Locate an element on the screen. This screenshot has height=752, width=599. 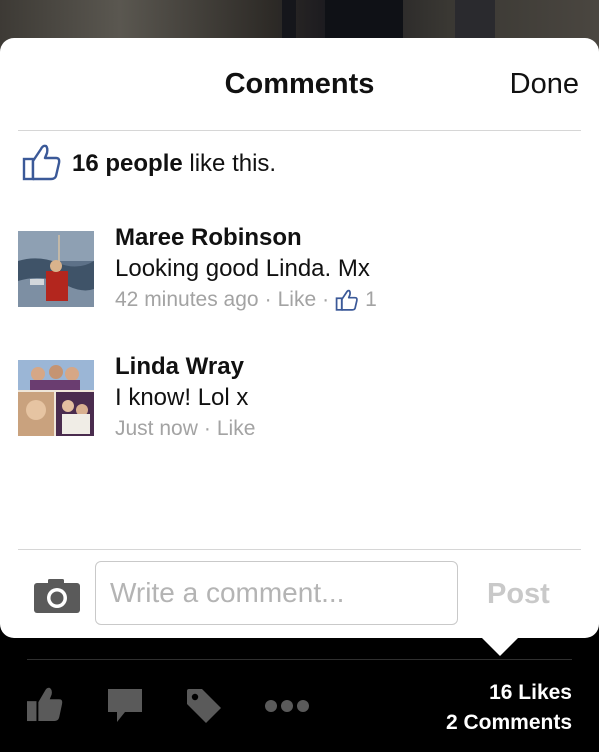
likes-count: 16 Likes is located at coordinates (509, 693).